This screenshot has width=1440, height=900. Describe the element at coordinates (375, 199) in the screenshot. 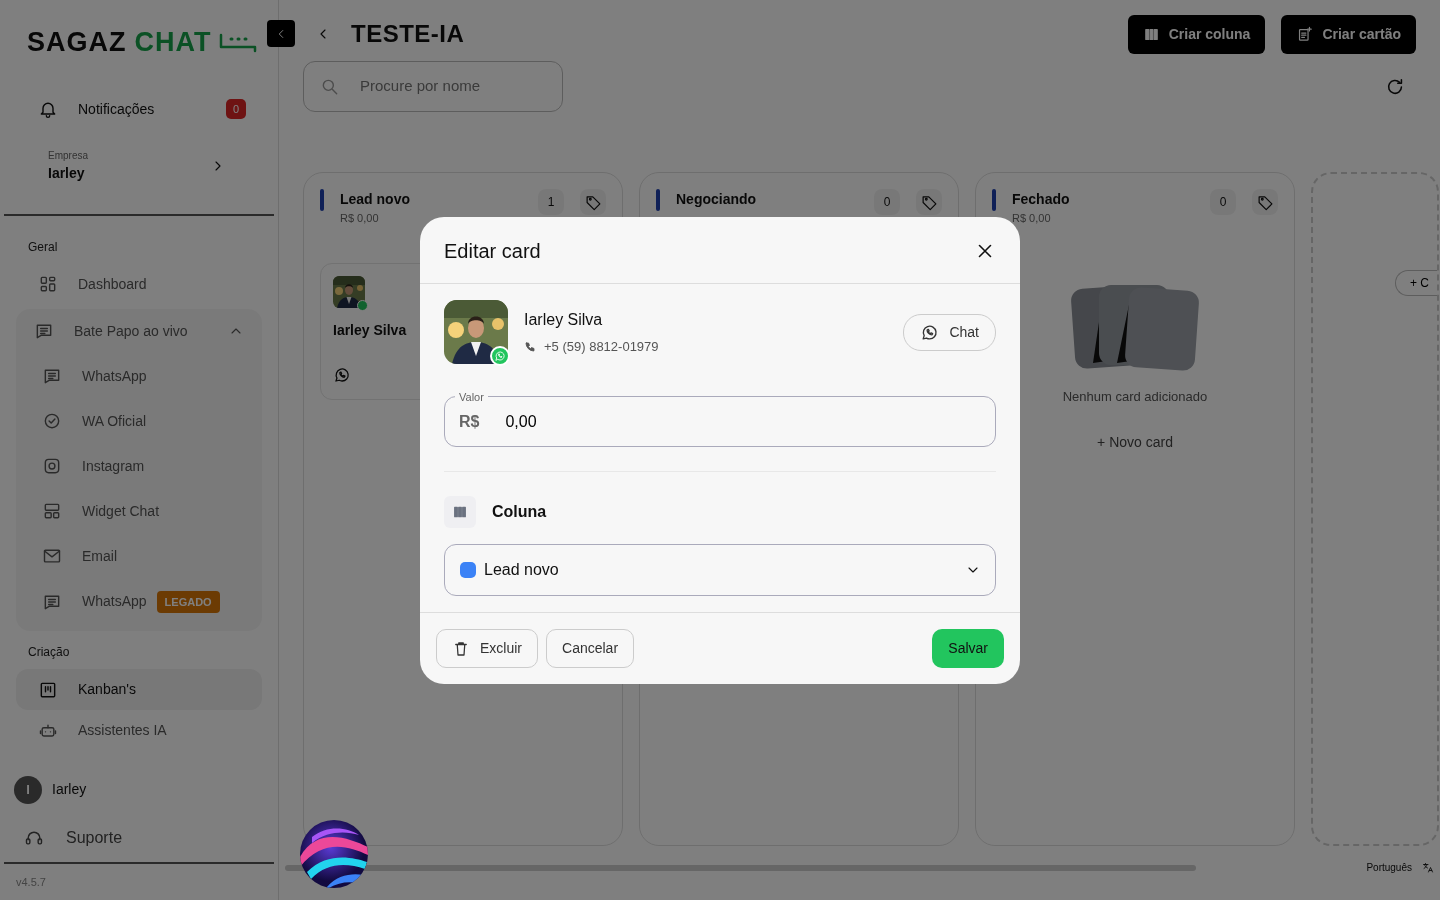

I see `column-title: Lead novo` at that location.